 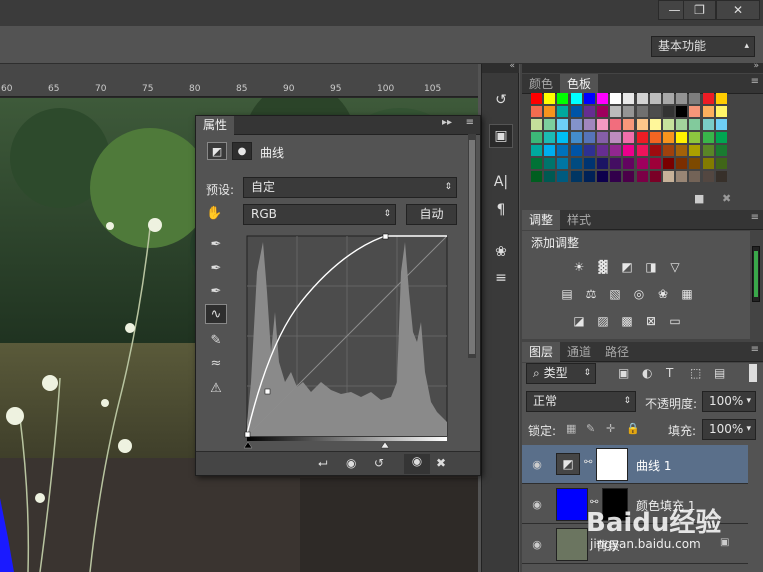 What do you see at coordinates (729, 429) in the screenshot?
I see `fill-input: 100% ▾` at bounding box center [729, 429].